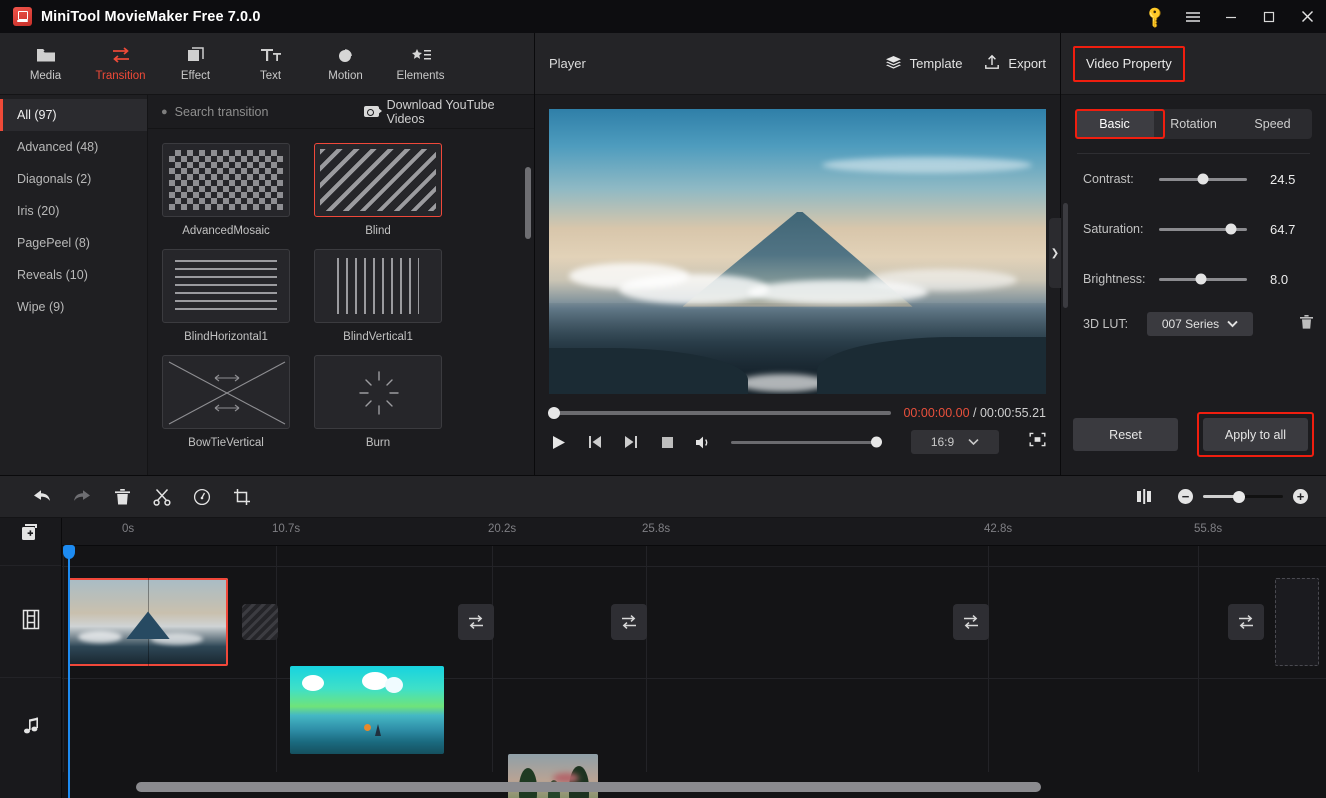 The height and width of the screenshot is (798, 1326). I want to click on close-icon, so click(1307, 16).